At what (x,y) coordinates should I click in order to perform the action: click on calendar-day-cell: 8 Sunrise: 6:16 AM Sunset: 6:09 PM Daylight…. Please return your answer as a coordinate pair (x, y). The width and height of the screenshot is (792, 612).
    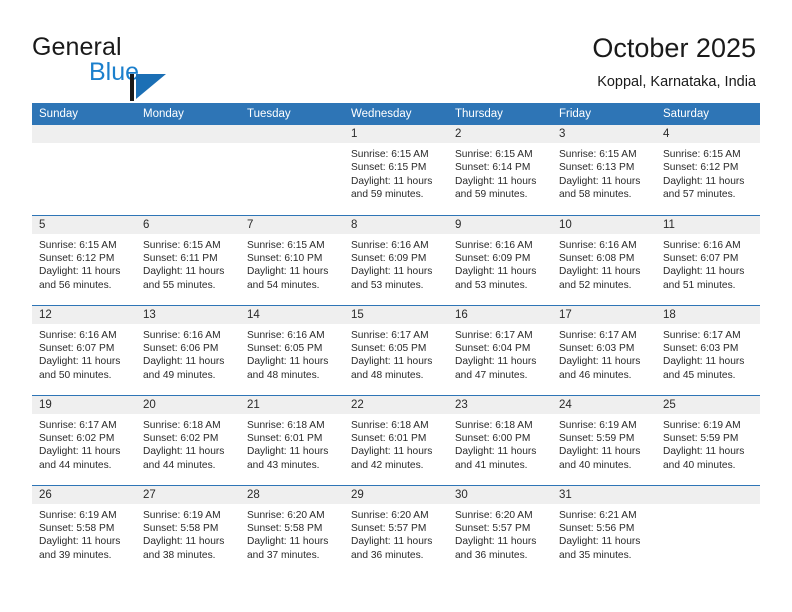
    Looking at the image, I should click on (396, 259).